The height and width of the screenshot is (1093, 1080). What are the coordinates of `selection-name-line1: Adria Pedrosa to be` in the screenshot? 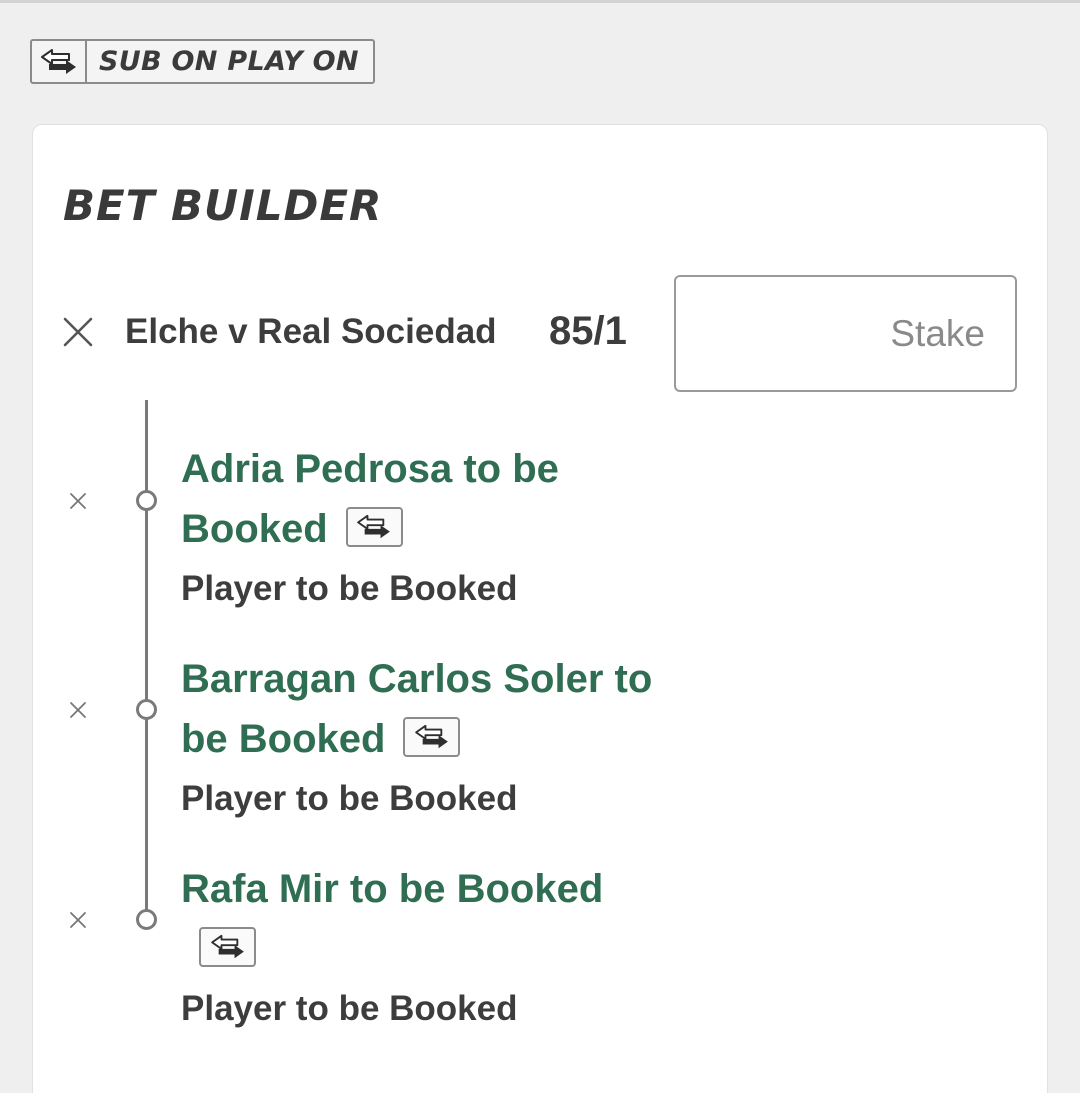 It's located at (370, 469).